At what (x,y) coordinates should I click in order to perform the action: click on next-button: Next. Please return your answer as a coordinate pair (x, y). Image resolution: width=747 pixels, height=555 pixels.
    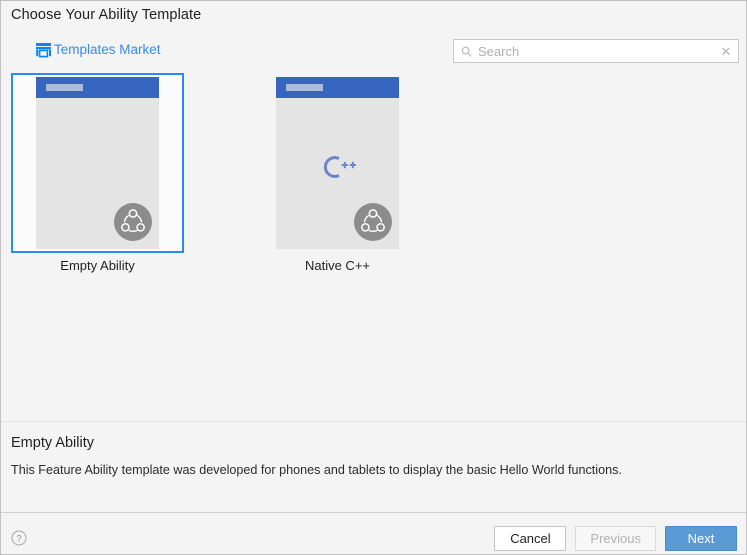
    Looking at the image, I should click on (701, 538).